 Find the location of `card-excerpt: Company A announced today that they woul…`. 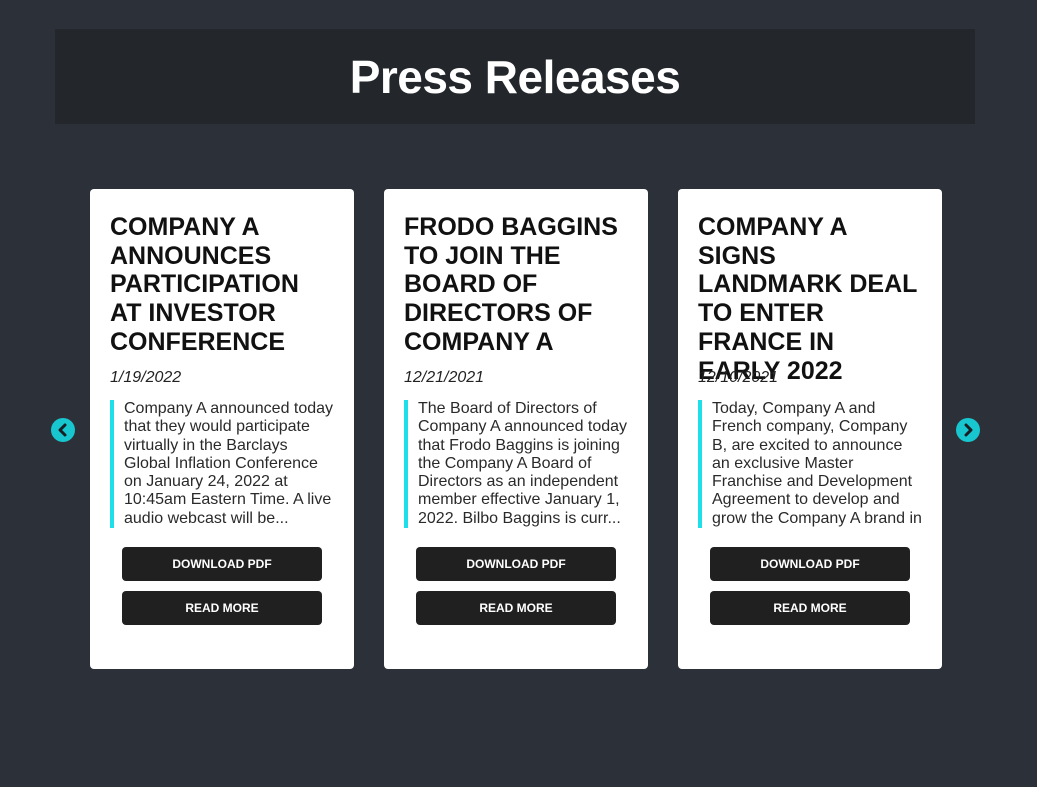

card-excerpt: Company A announced today that they woul… is located at coordinates (222, 464).